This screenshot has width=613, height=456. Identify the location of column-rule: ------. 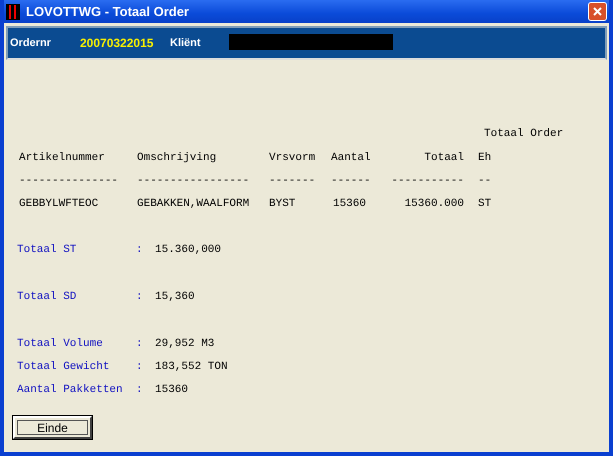
(350, 181).